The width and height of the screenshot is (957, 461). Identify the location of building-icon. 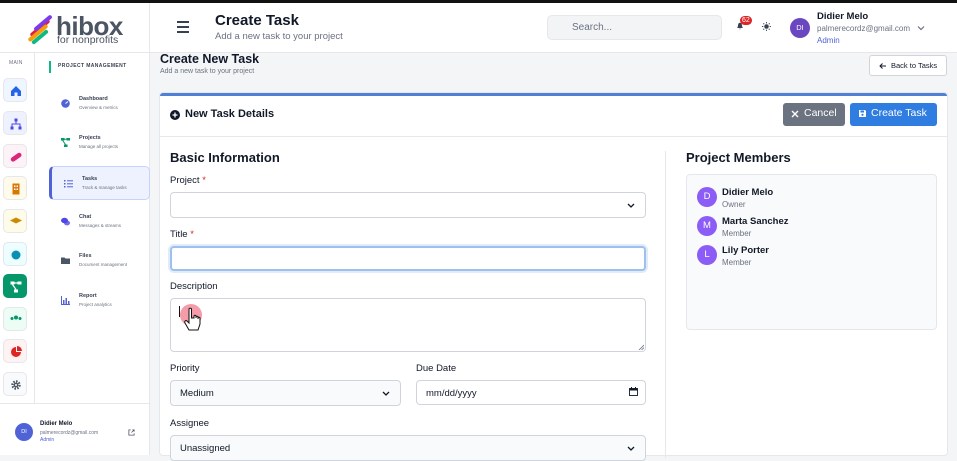
(16, 189).